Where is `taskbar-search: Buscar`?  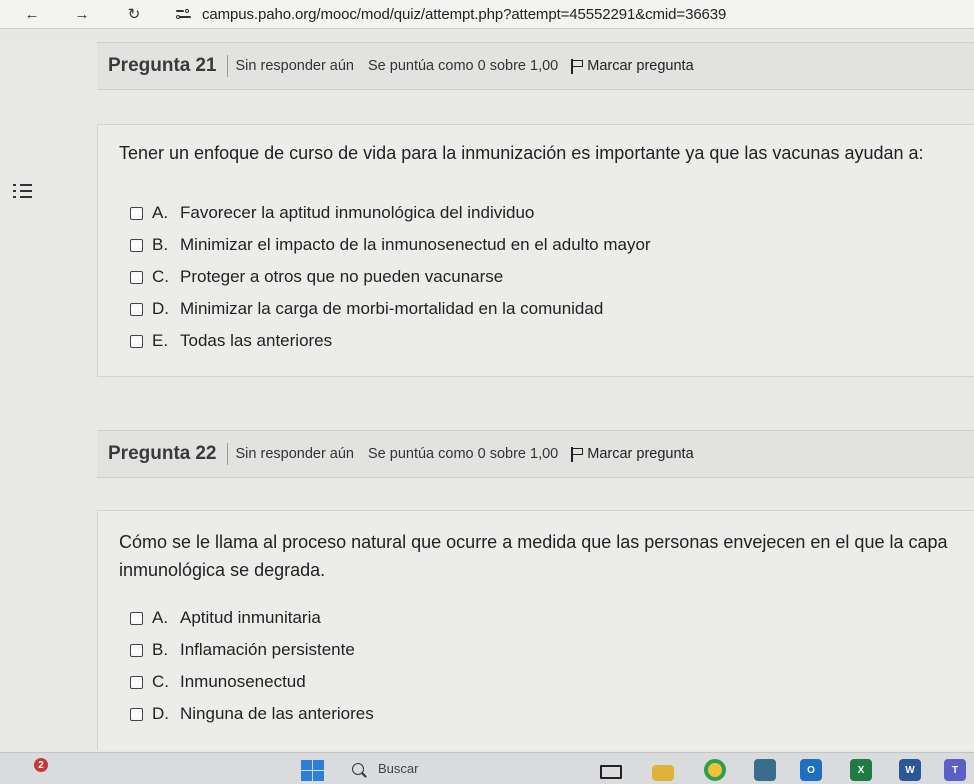
taskbar-search: Buscar is located at coordinates (385, 768).